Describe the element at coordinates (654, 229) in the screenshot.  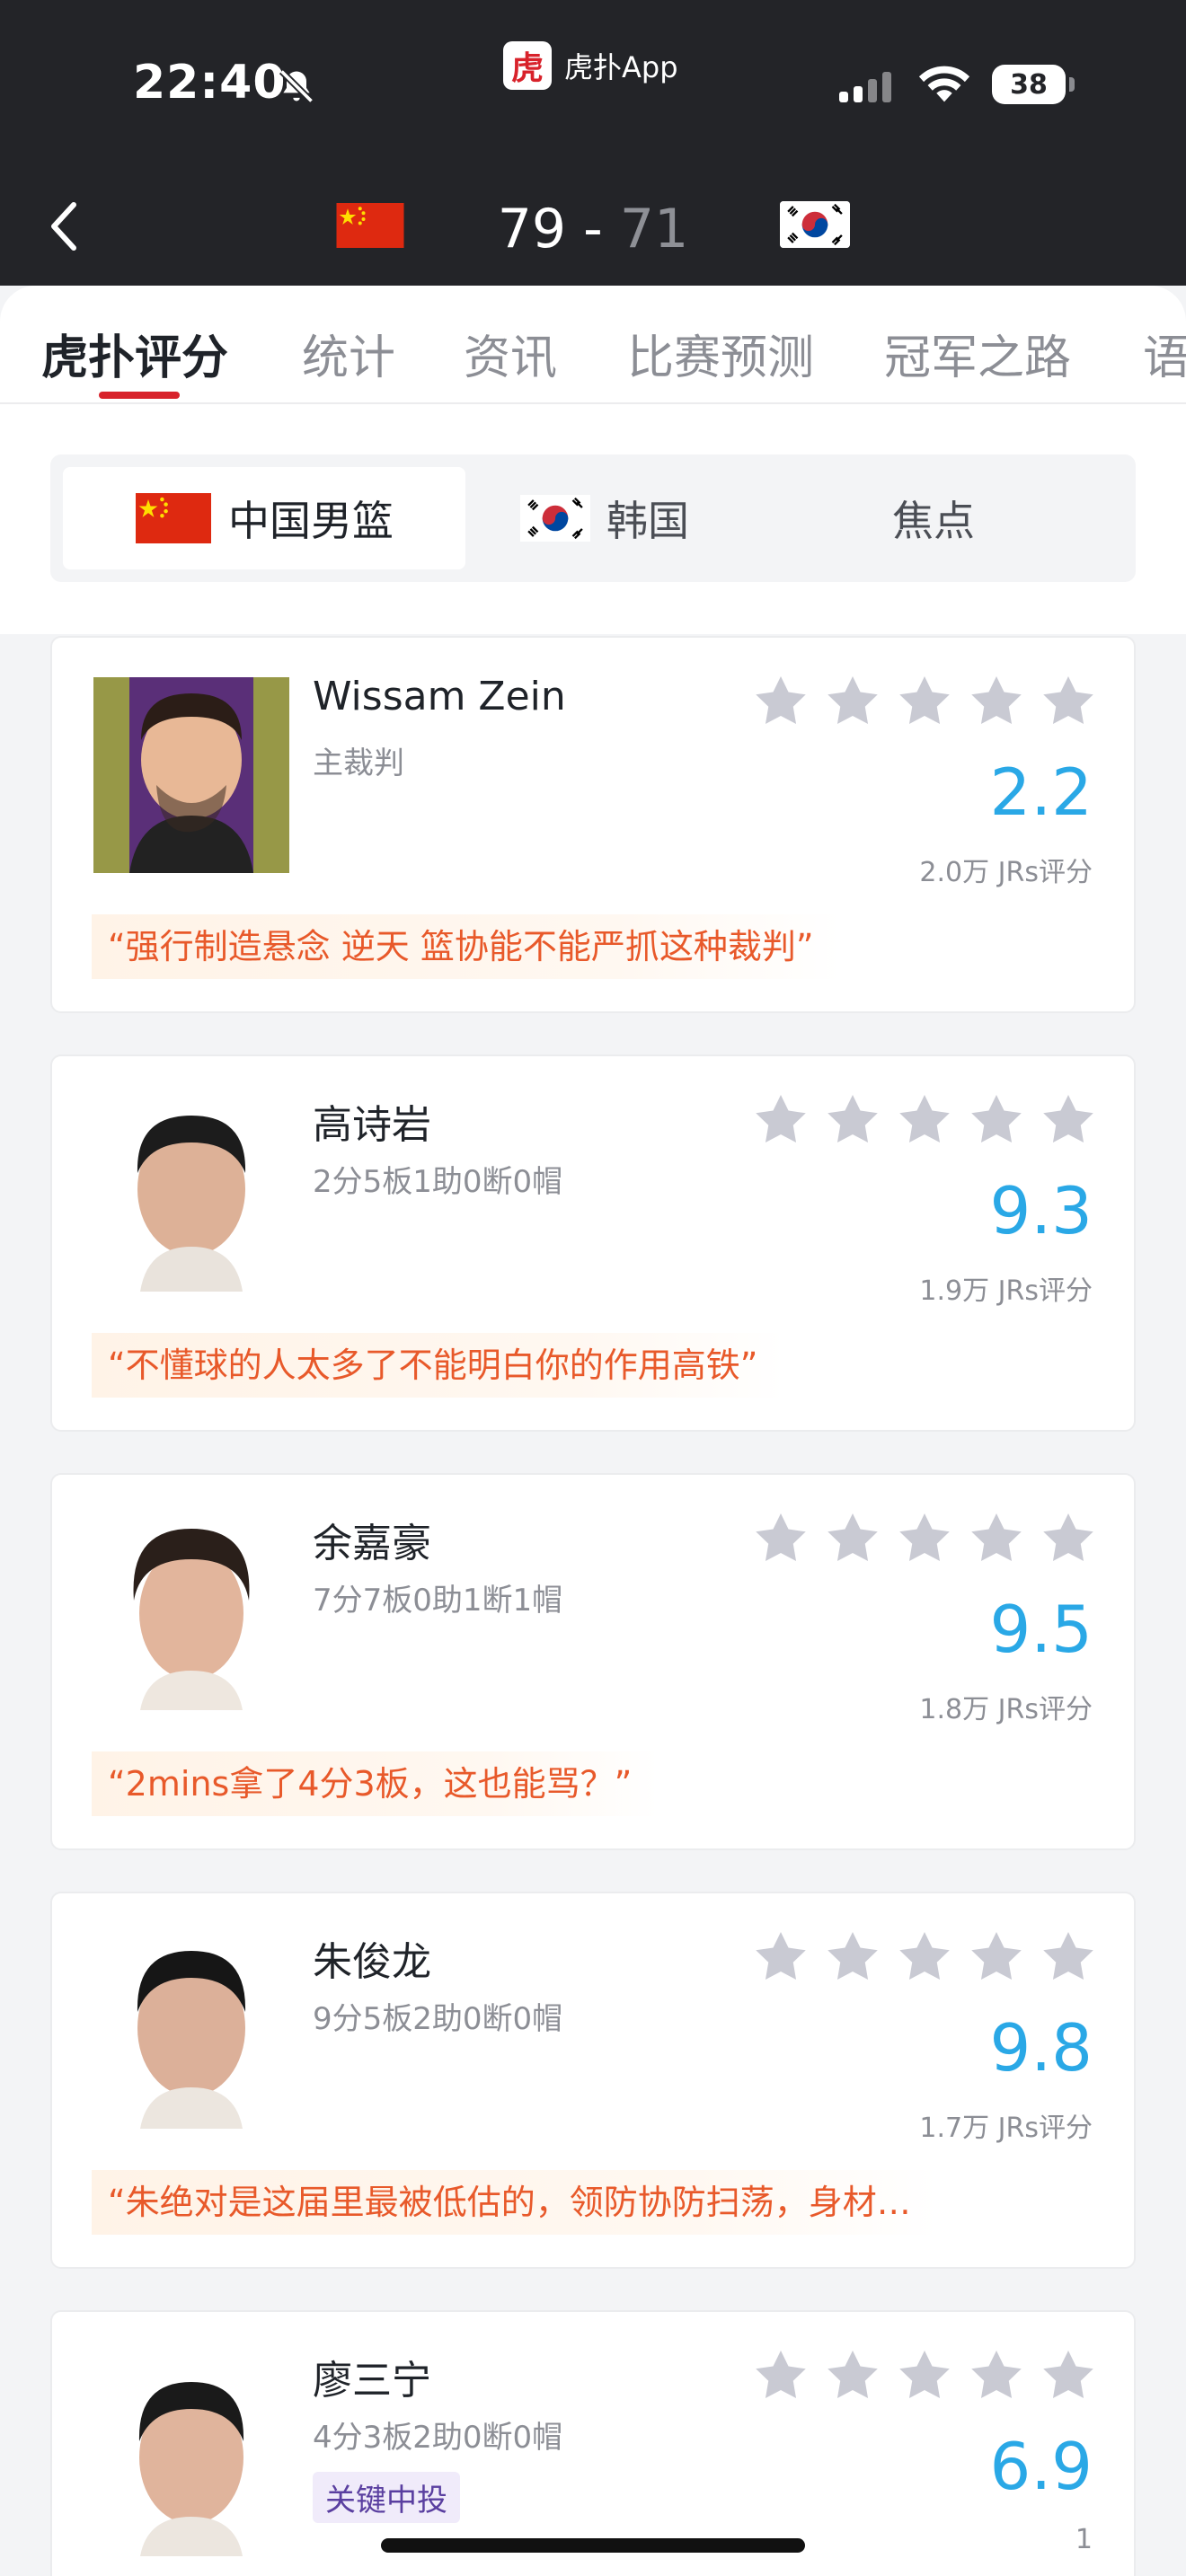
I see `away-score: 71` at that location.